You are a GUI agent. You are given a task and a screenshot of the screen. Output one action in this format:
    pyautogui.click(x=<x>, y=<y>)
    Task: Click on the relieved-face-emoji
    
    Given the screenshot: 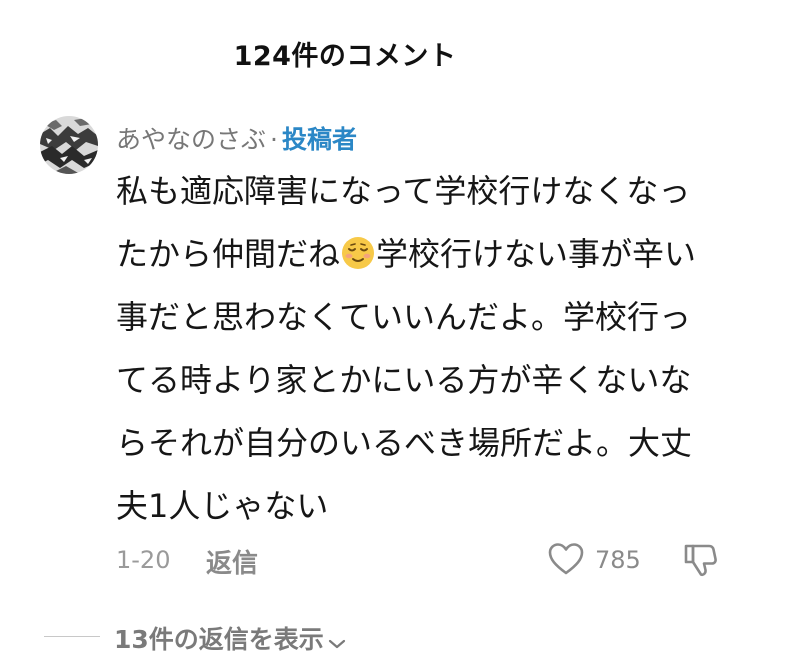 What is the action you would take?
    pyautogui.click(x=358, y=248)
    